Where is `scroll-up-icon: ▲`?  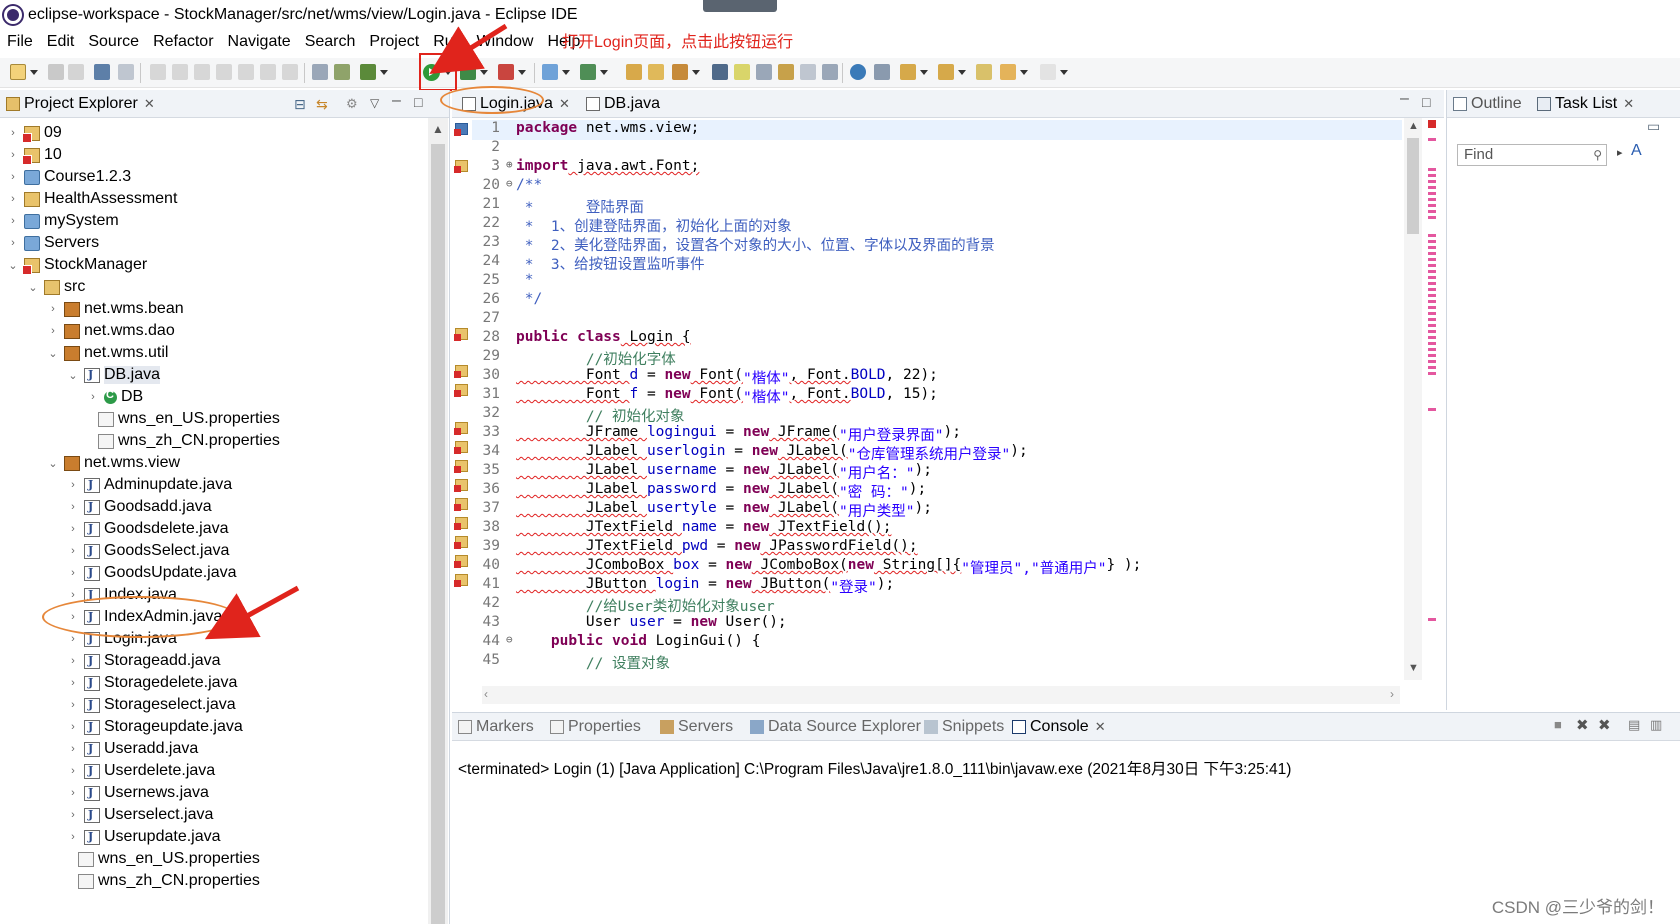
scroll-up-icon: ▲ is located at coordinates (438, 129).